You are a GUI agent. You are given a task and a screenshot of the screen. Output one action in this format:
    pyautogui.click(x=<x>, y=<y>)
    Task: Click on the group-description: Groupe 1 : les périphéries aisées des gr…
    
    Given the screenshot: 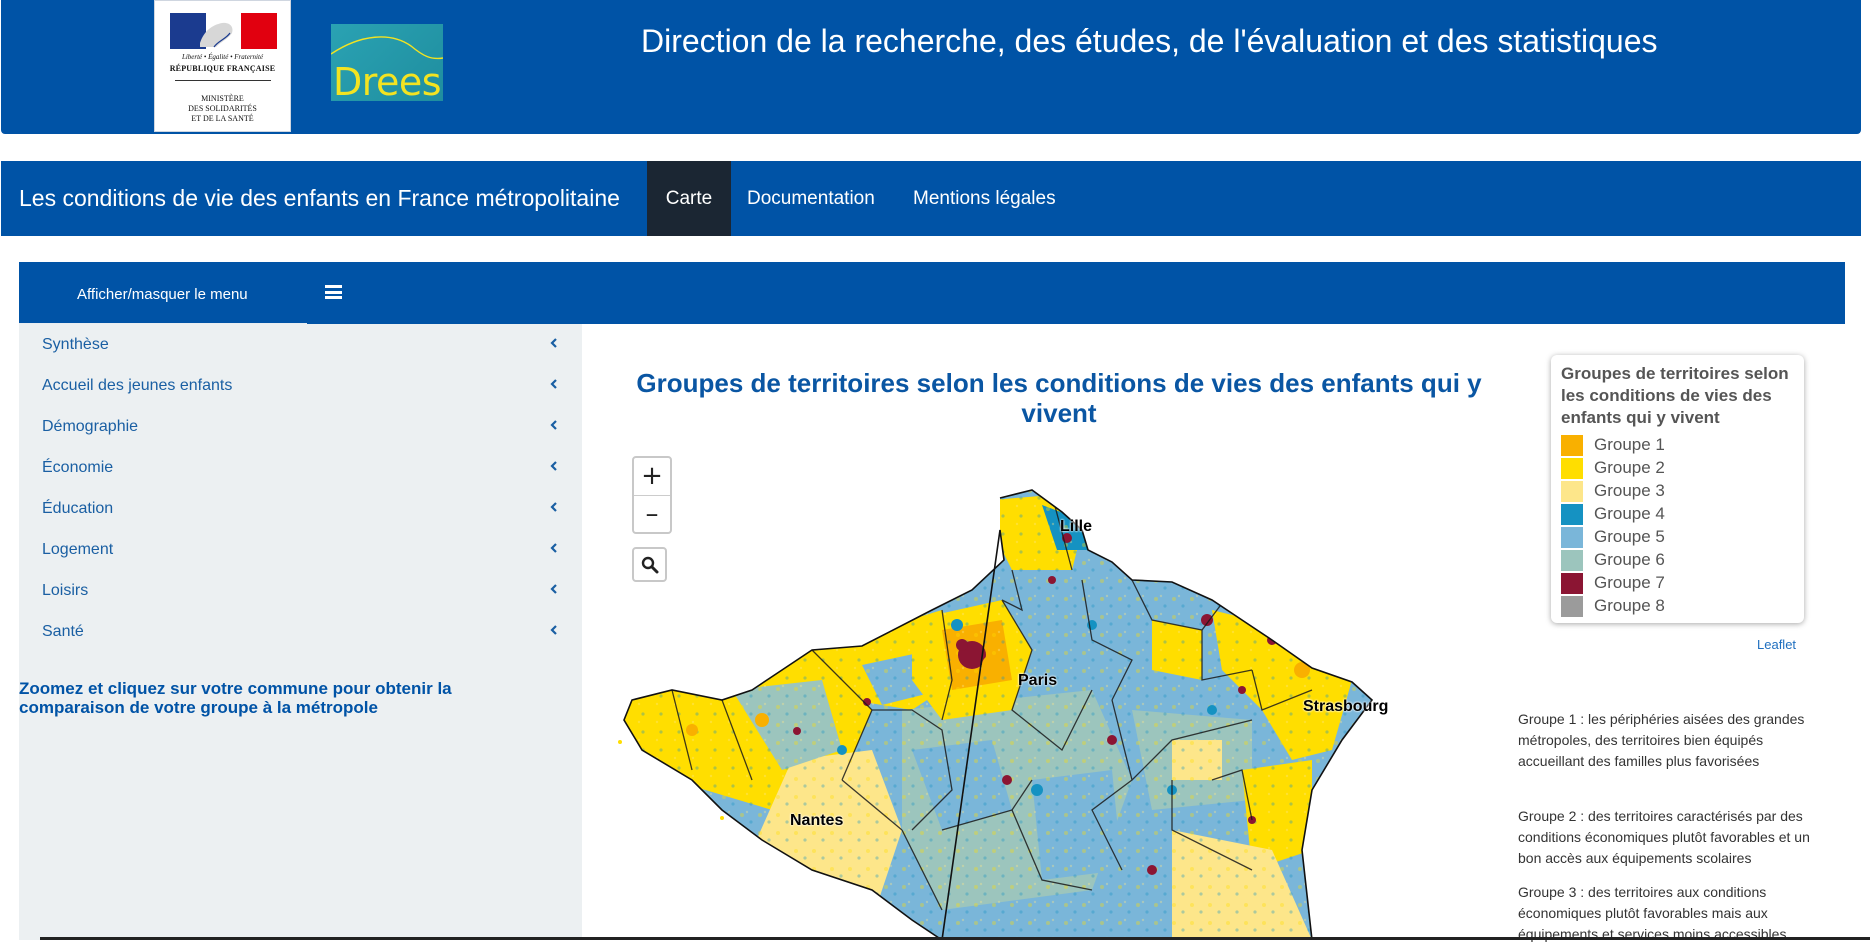 What is the action you would take?
    pyautogui.click(x=1661, y=740)
    